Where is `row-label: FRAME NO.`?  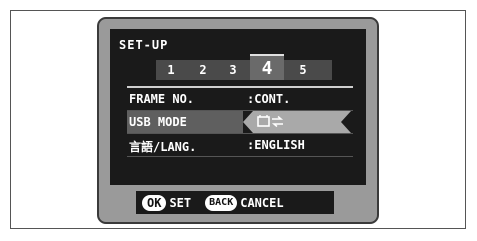 row-label: FRAME NO. is located at coordinates (162, 99).